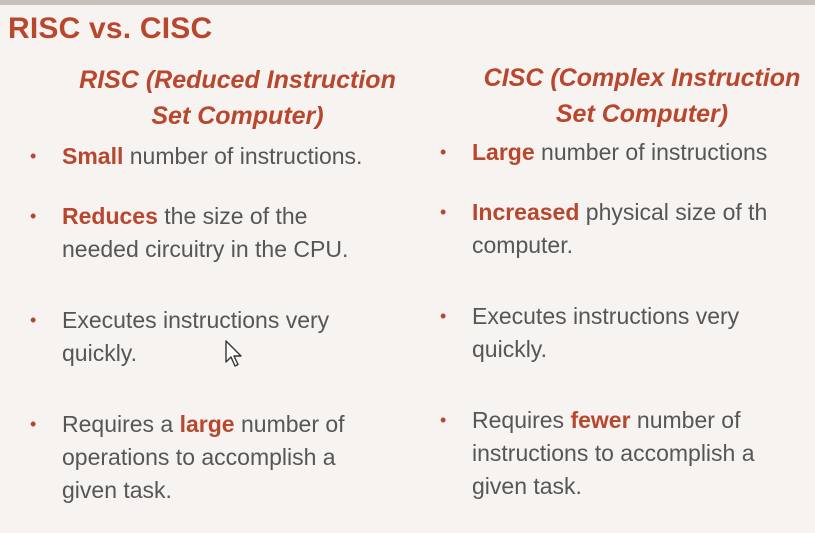 This screenshot has height=533, width=815. What do you see at coordinates (110, 216) in the screenshot?
I see `risc-item-2-bold: Reduces` at bounding box center [110, 216].